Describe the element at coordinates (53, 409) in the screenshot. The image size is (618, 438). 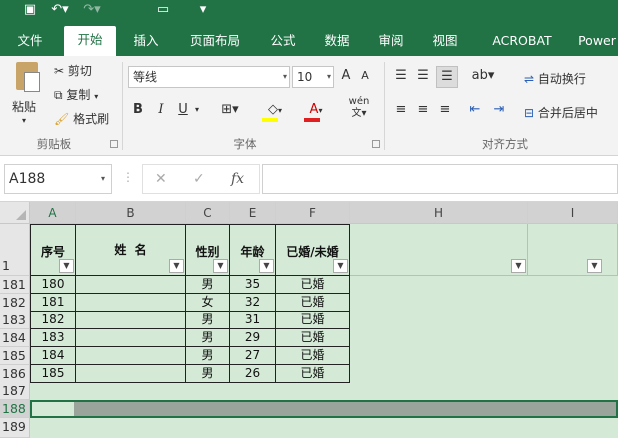
I see `active-cell-a188` at that location.